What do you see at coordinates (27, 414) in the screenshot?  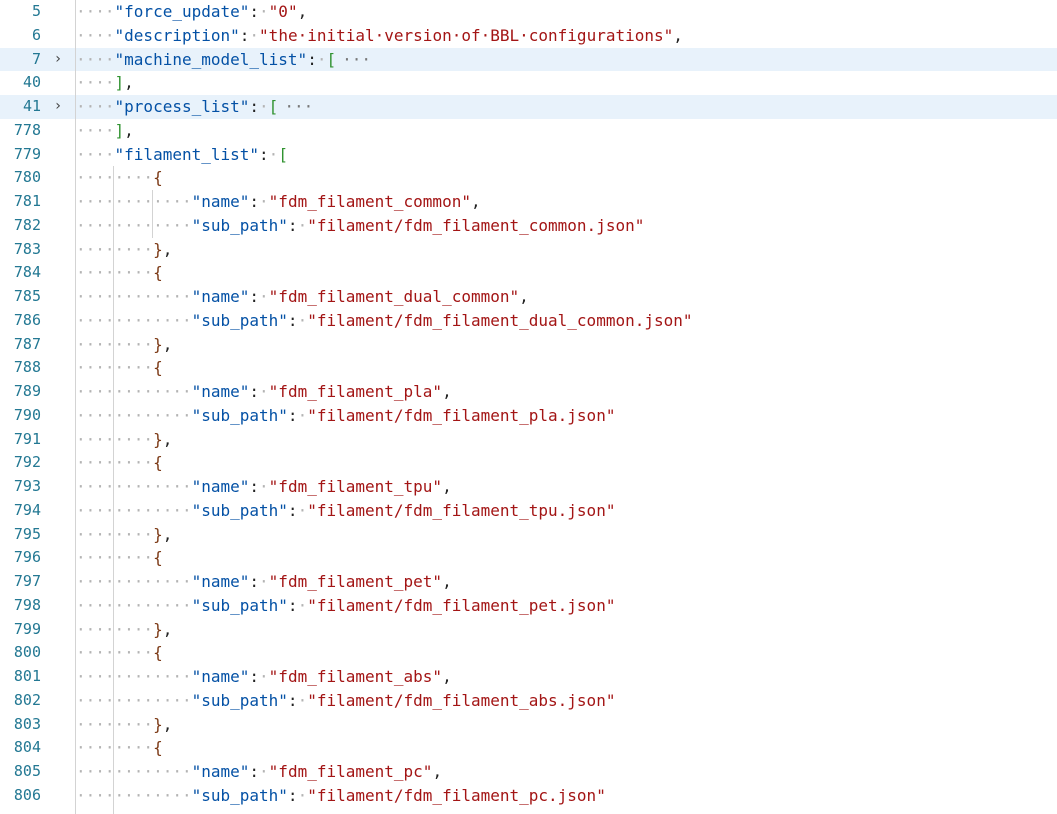 I see `line-number: 790` at bounding box center [27, 414].